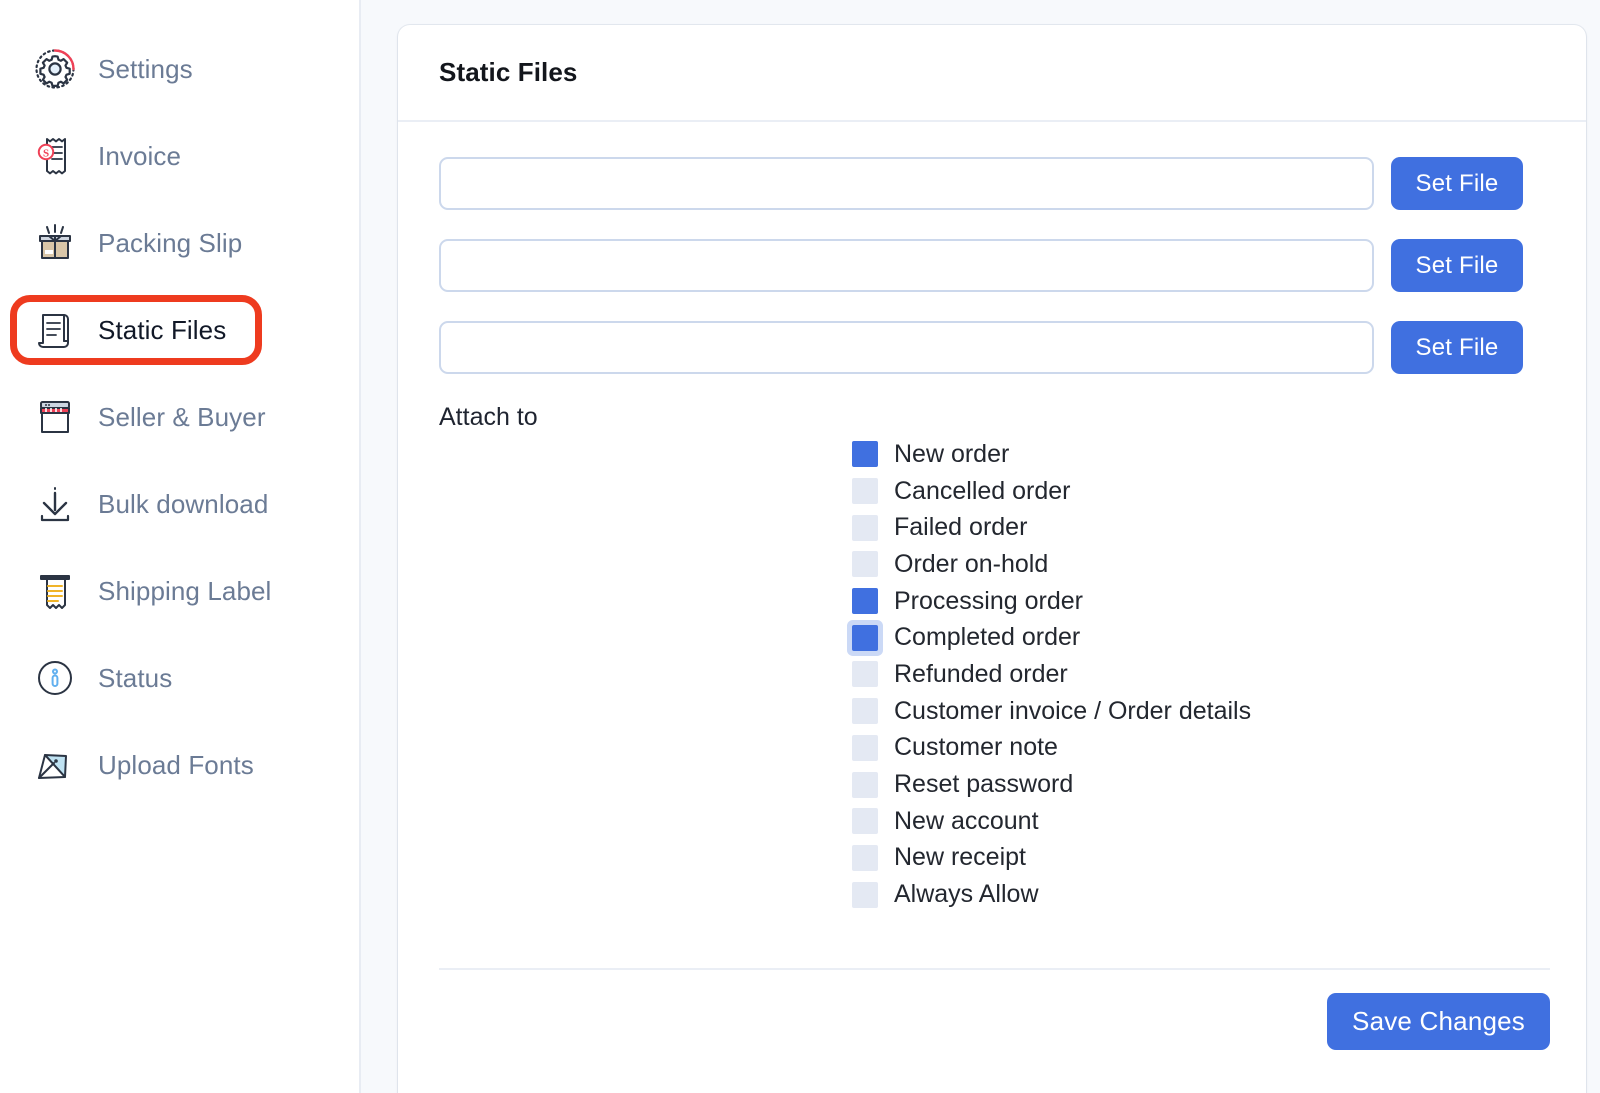 Image resolution: width=1600 pixels, height=1093 pixels. Describe the element at coordinates (1457, 265) in the screenshot. I see `set-file-button-2: Set File` at that location.